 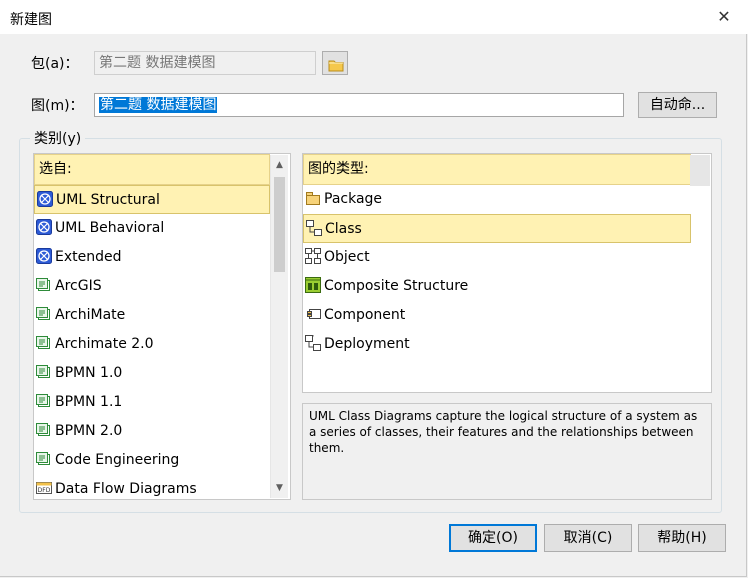 What do you see at coordinates (90, 315) in the screenshot?
I see `technology-item-label: ArchiMate` at bounding box center [90, 315].